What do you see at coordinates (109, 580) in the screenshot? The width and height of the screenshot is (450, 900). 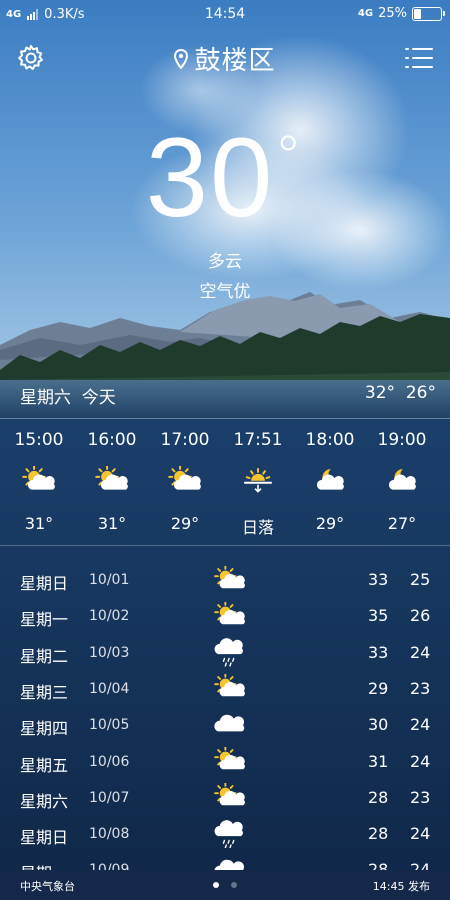 I see `daily-date: 10/01` at bounding box center [109, 580].